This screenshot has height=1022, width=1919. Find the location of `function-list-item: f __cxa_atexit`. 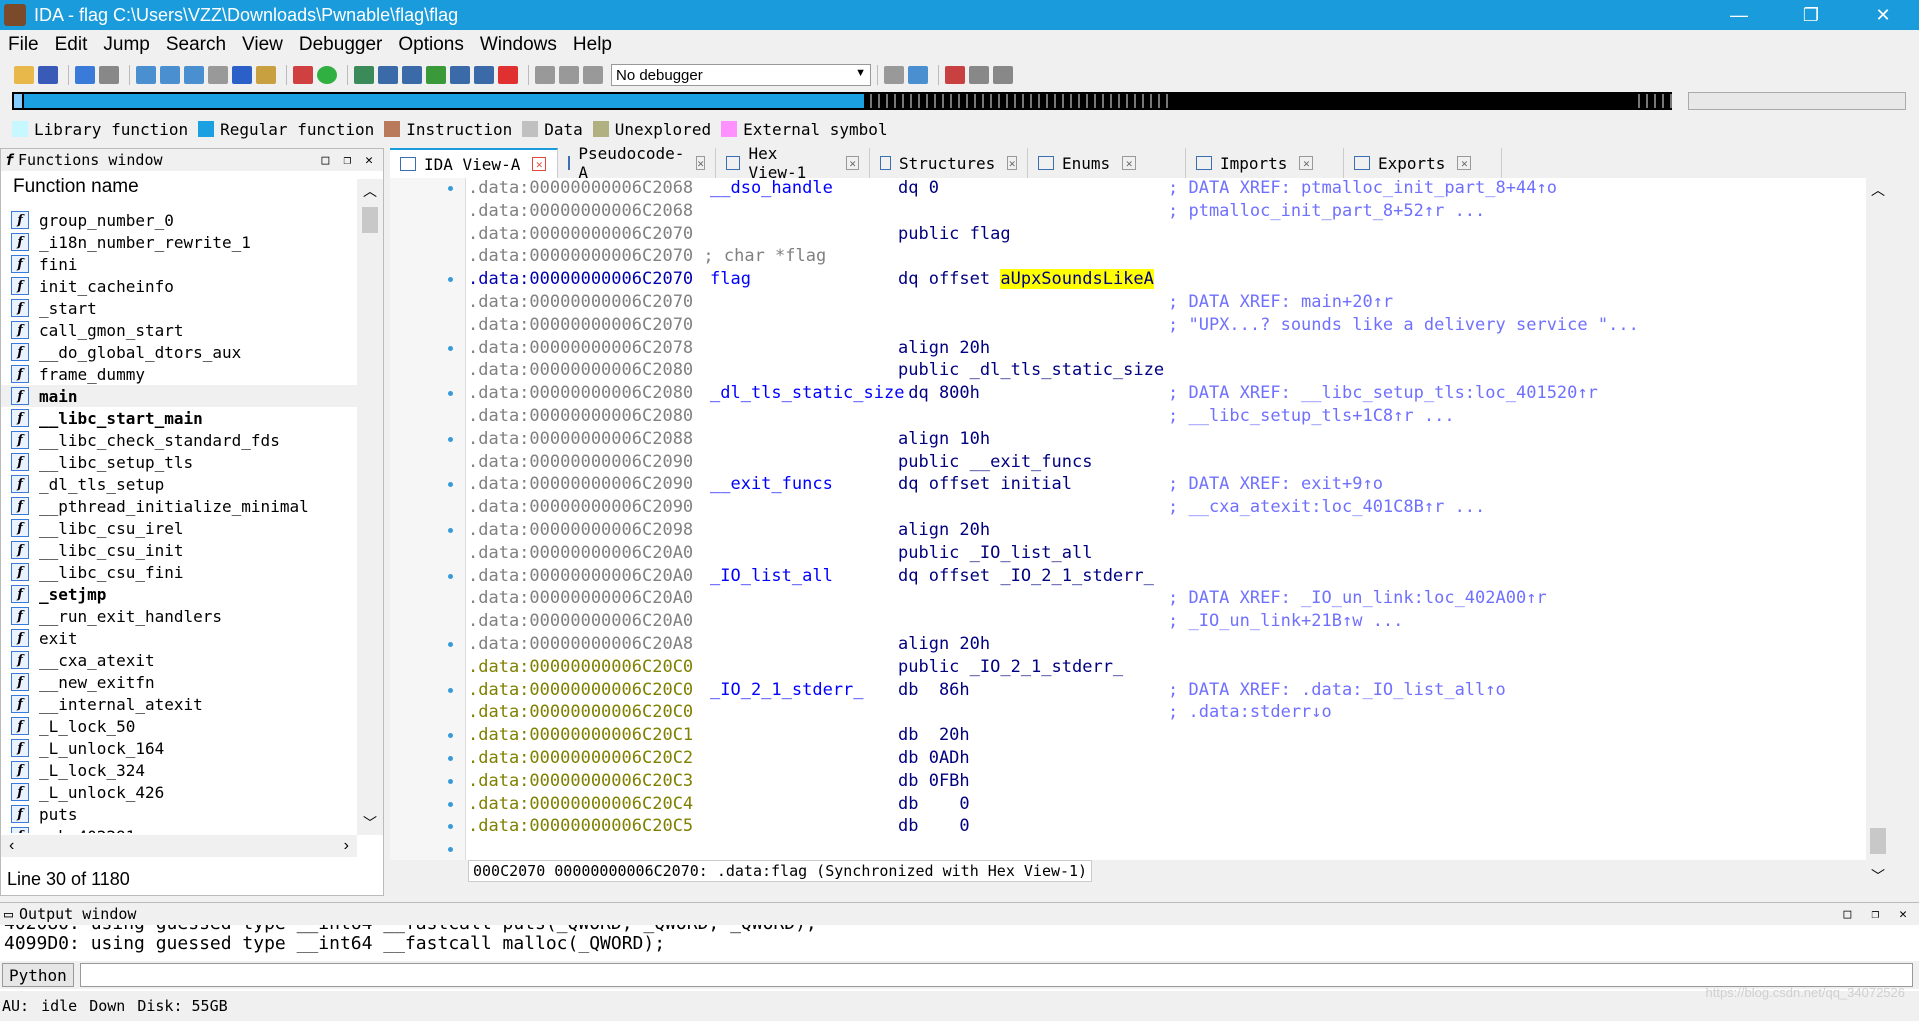

function-list-item: f __cxa_atexit is located at coordinates (179, 660).